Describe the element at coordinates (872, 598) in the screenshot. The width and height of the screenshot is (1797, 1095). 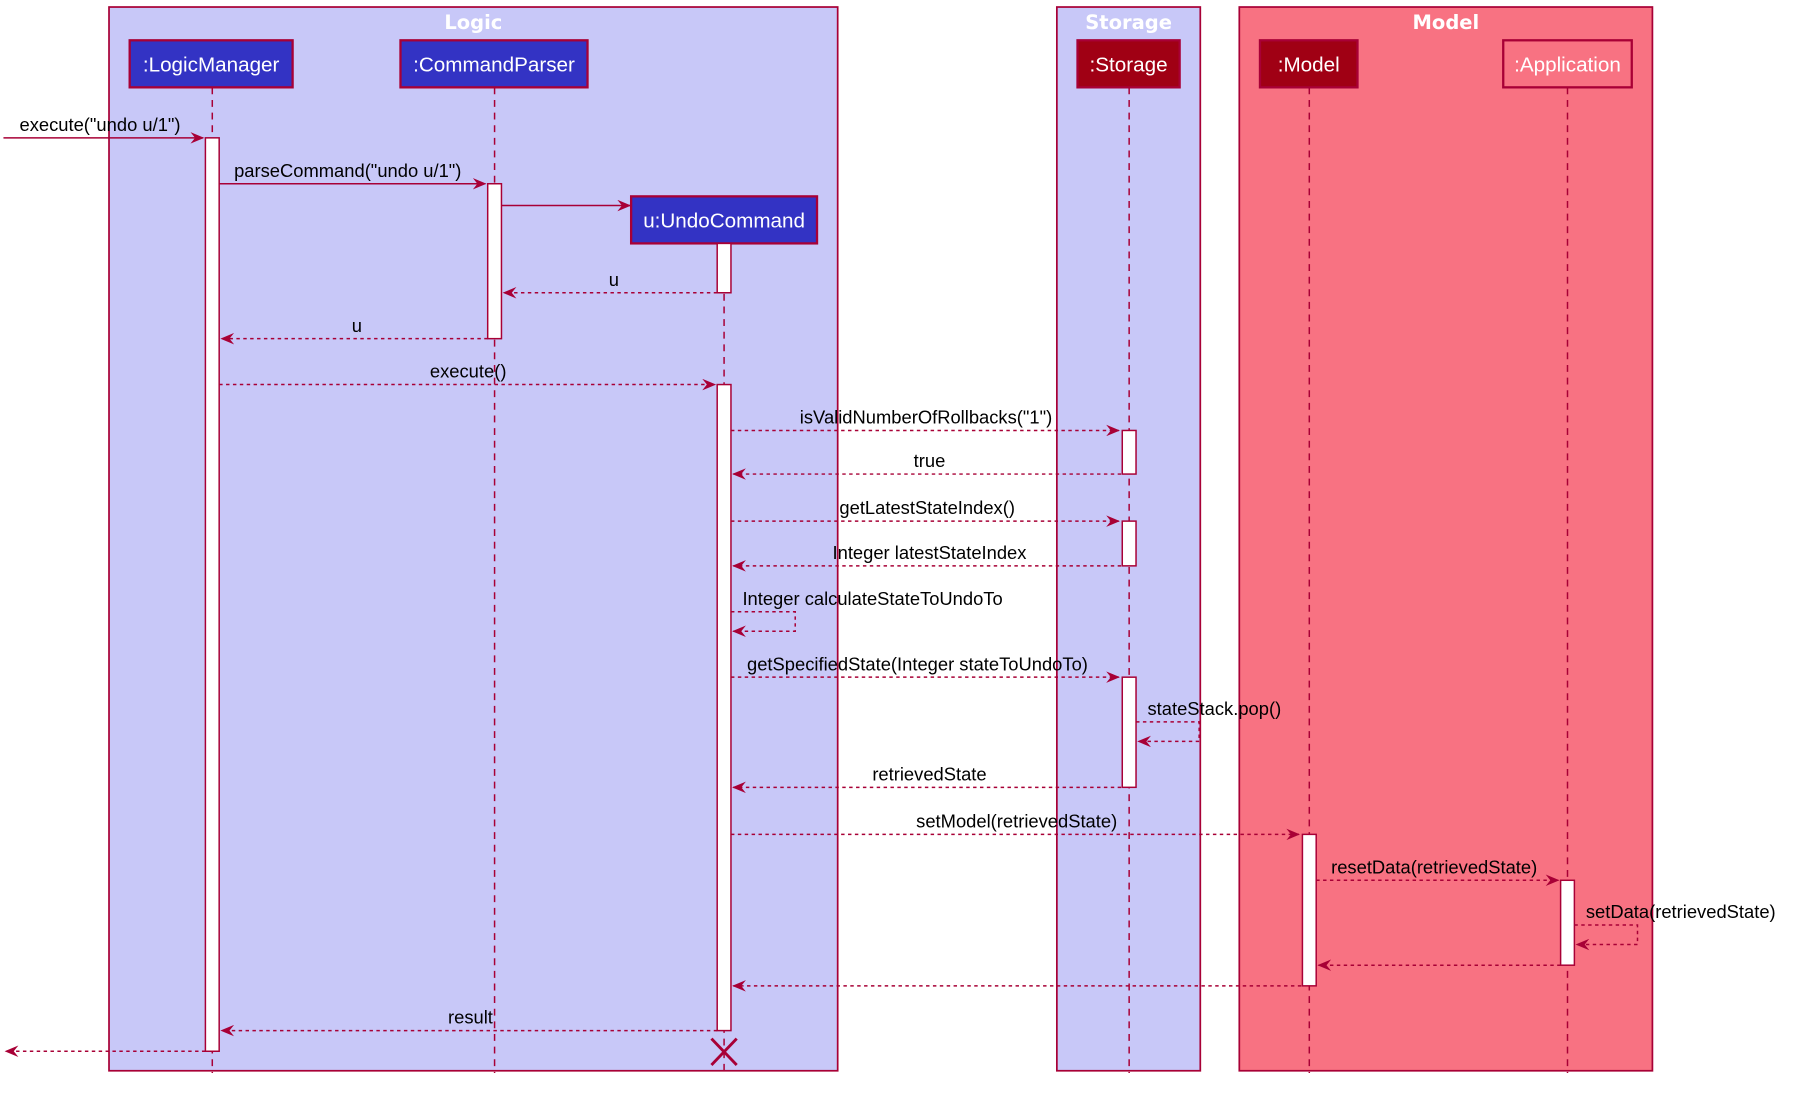
I see `message-label: Integer calculateStateToUndoTo` at that location.